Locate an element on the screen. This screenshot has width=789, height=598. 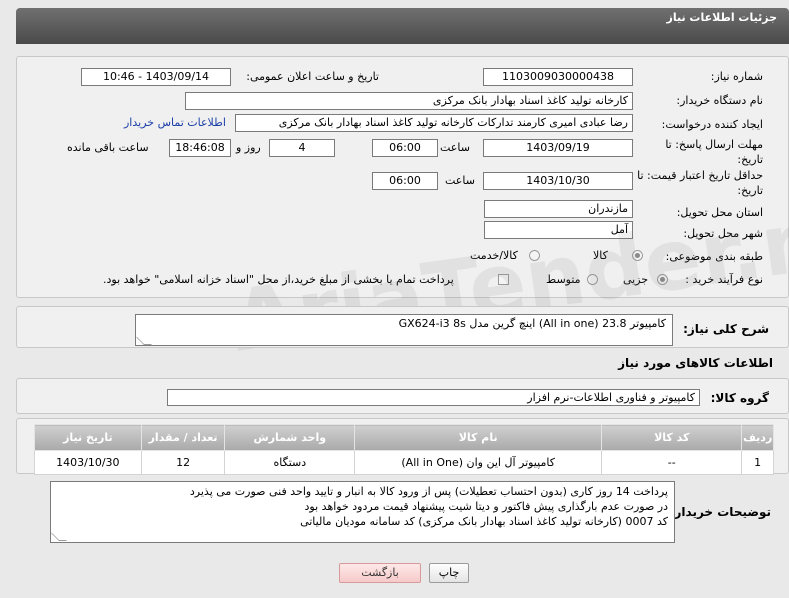
city-field: آمل is located at coordinates (558, 230).